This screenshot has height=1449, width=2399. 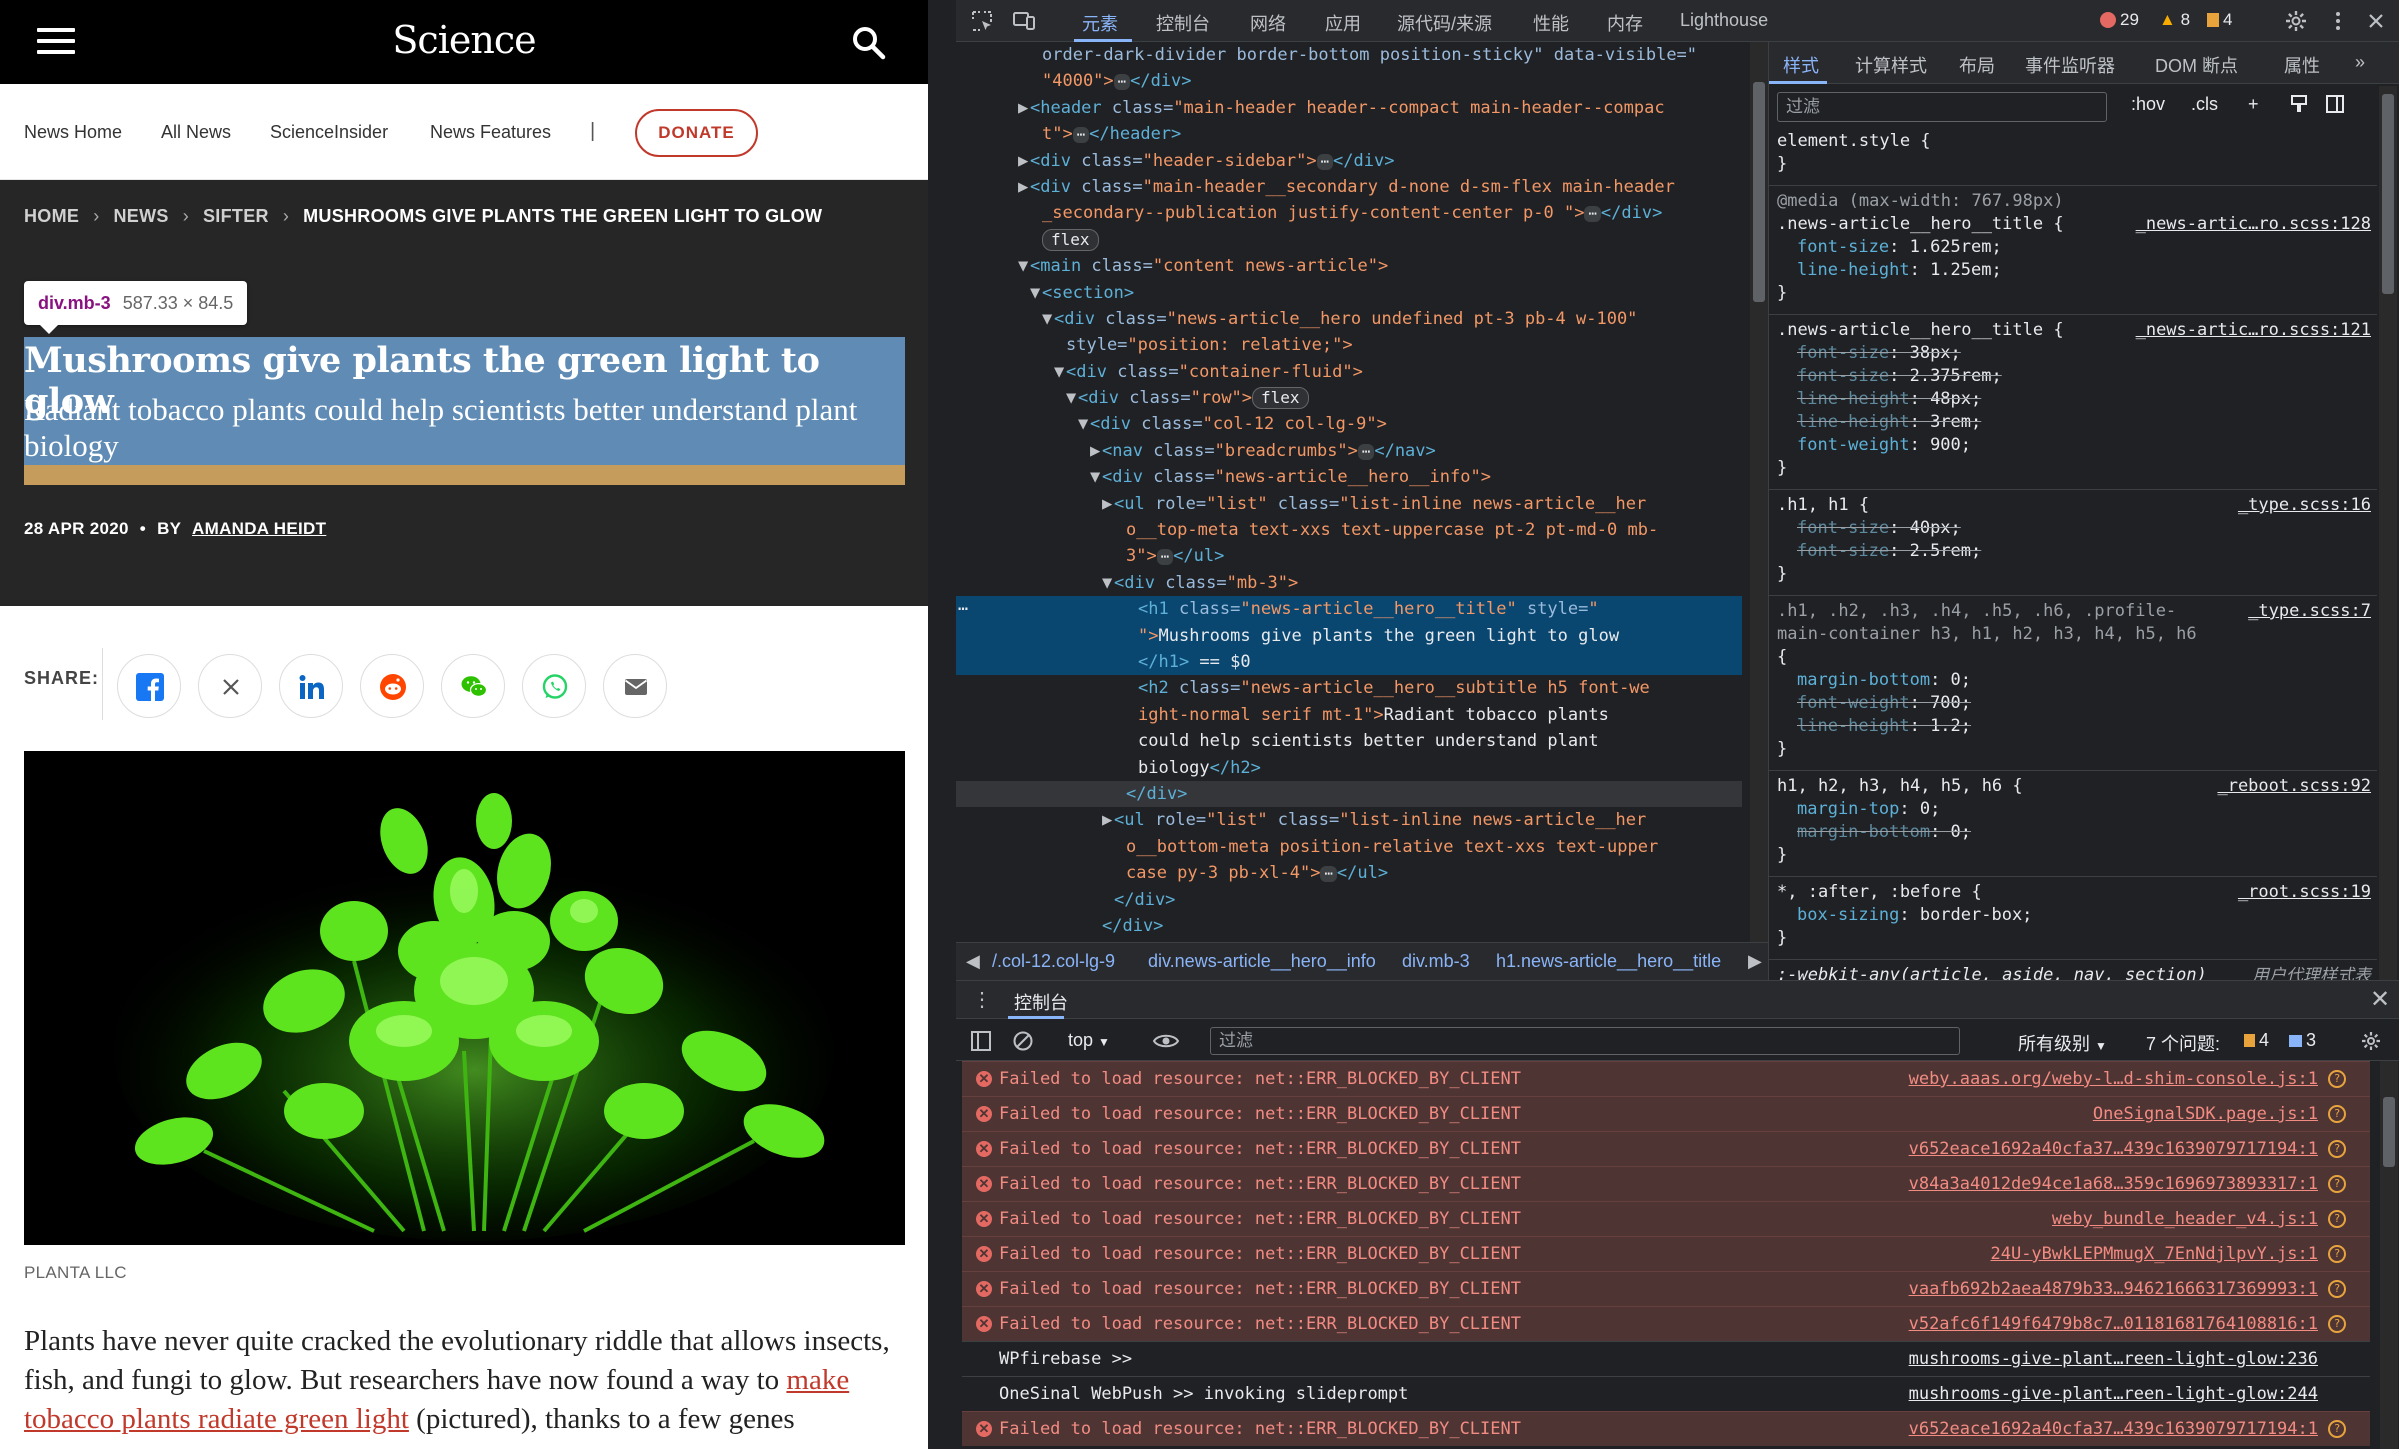 I want to click on author-link: AMANDA HEIDT, so click(x=259, y=528).